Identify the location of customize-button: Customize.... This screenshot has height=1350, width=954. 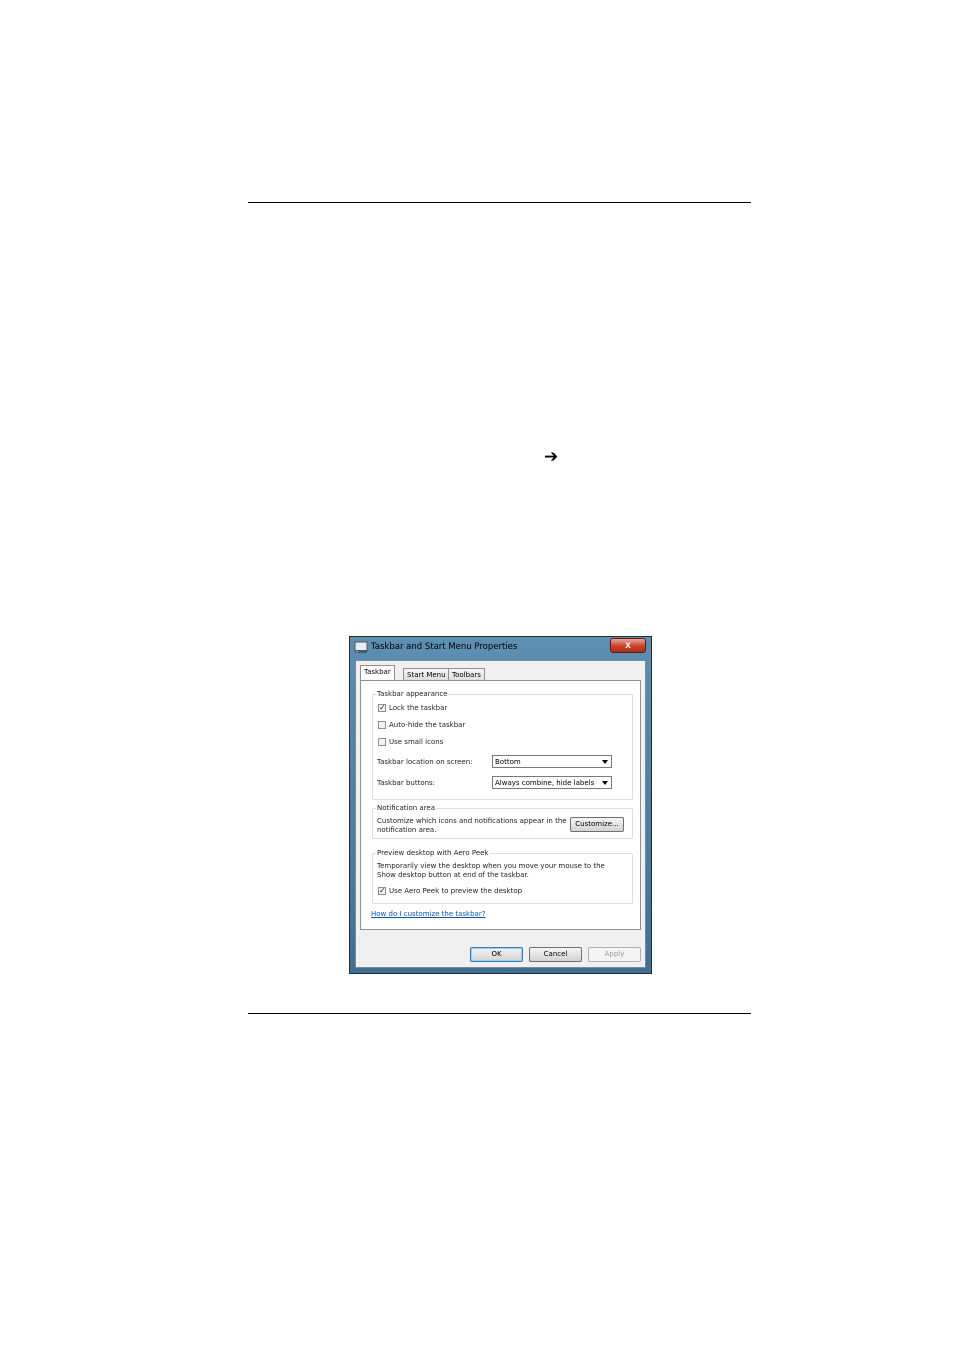
(597, 824).